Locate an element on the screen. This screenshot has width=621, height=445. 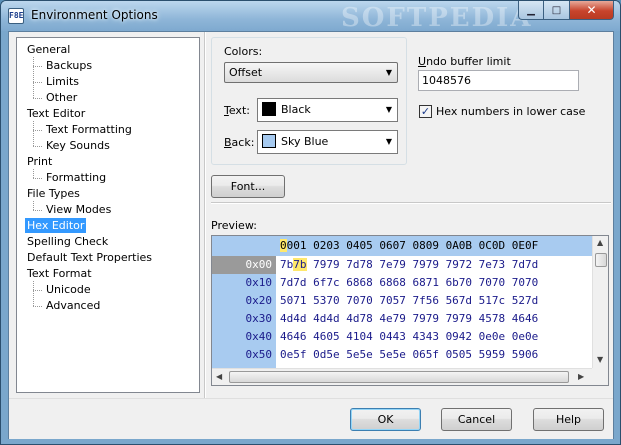
hex-column-header-text: 0001 0203 0405 0607 0809 0A0B 0C0D 0E0F is located at coordinates (409, 245).